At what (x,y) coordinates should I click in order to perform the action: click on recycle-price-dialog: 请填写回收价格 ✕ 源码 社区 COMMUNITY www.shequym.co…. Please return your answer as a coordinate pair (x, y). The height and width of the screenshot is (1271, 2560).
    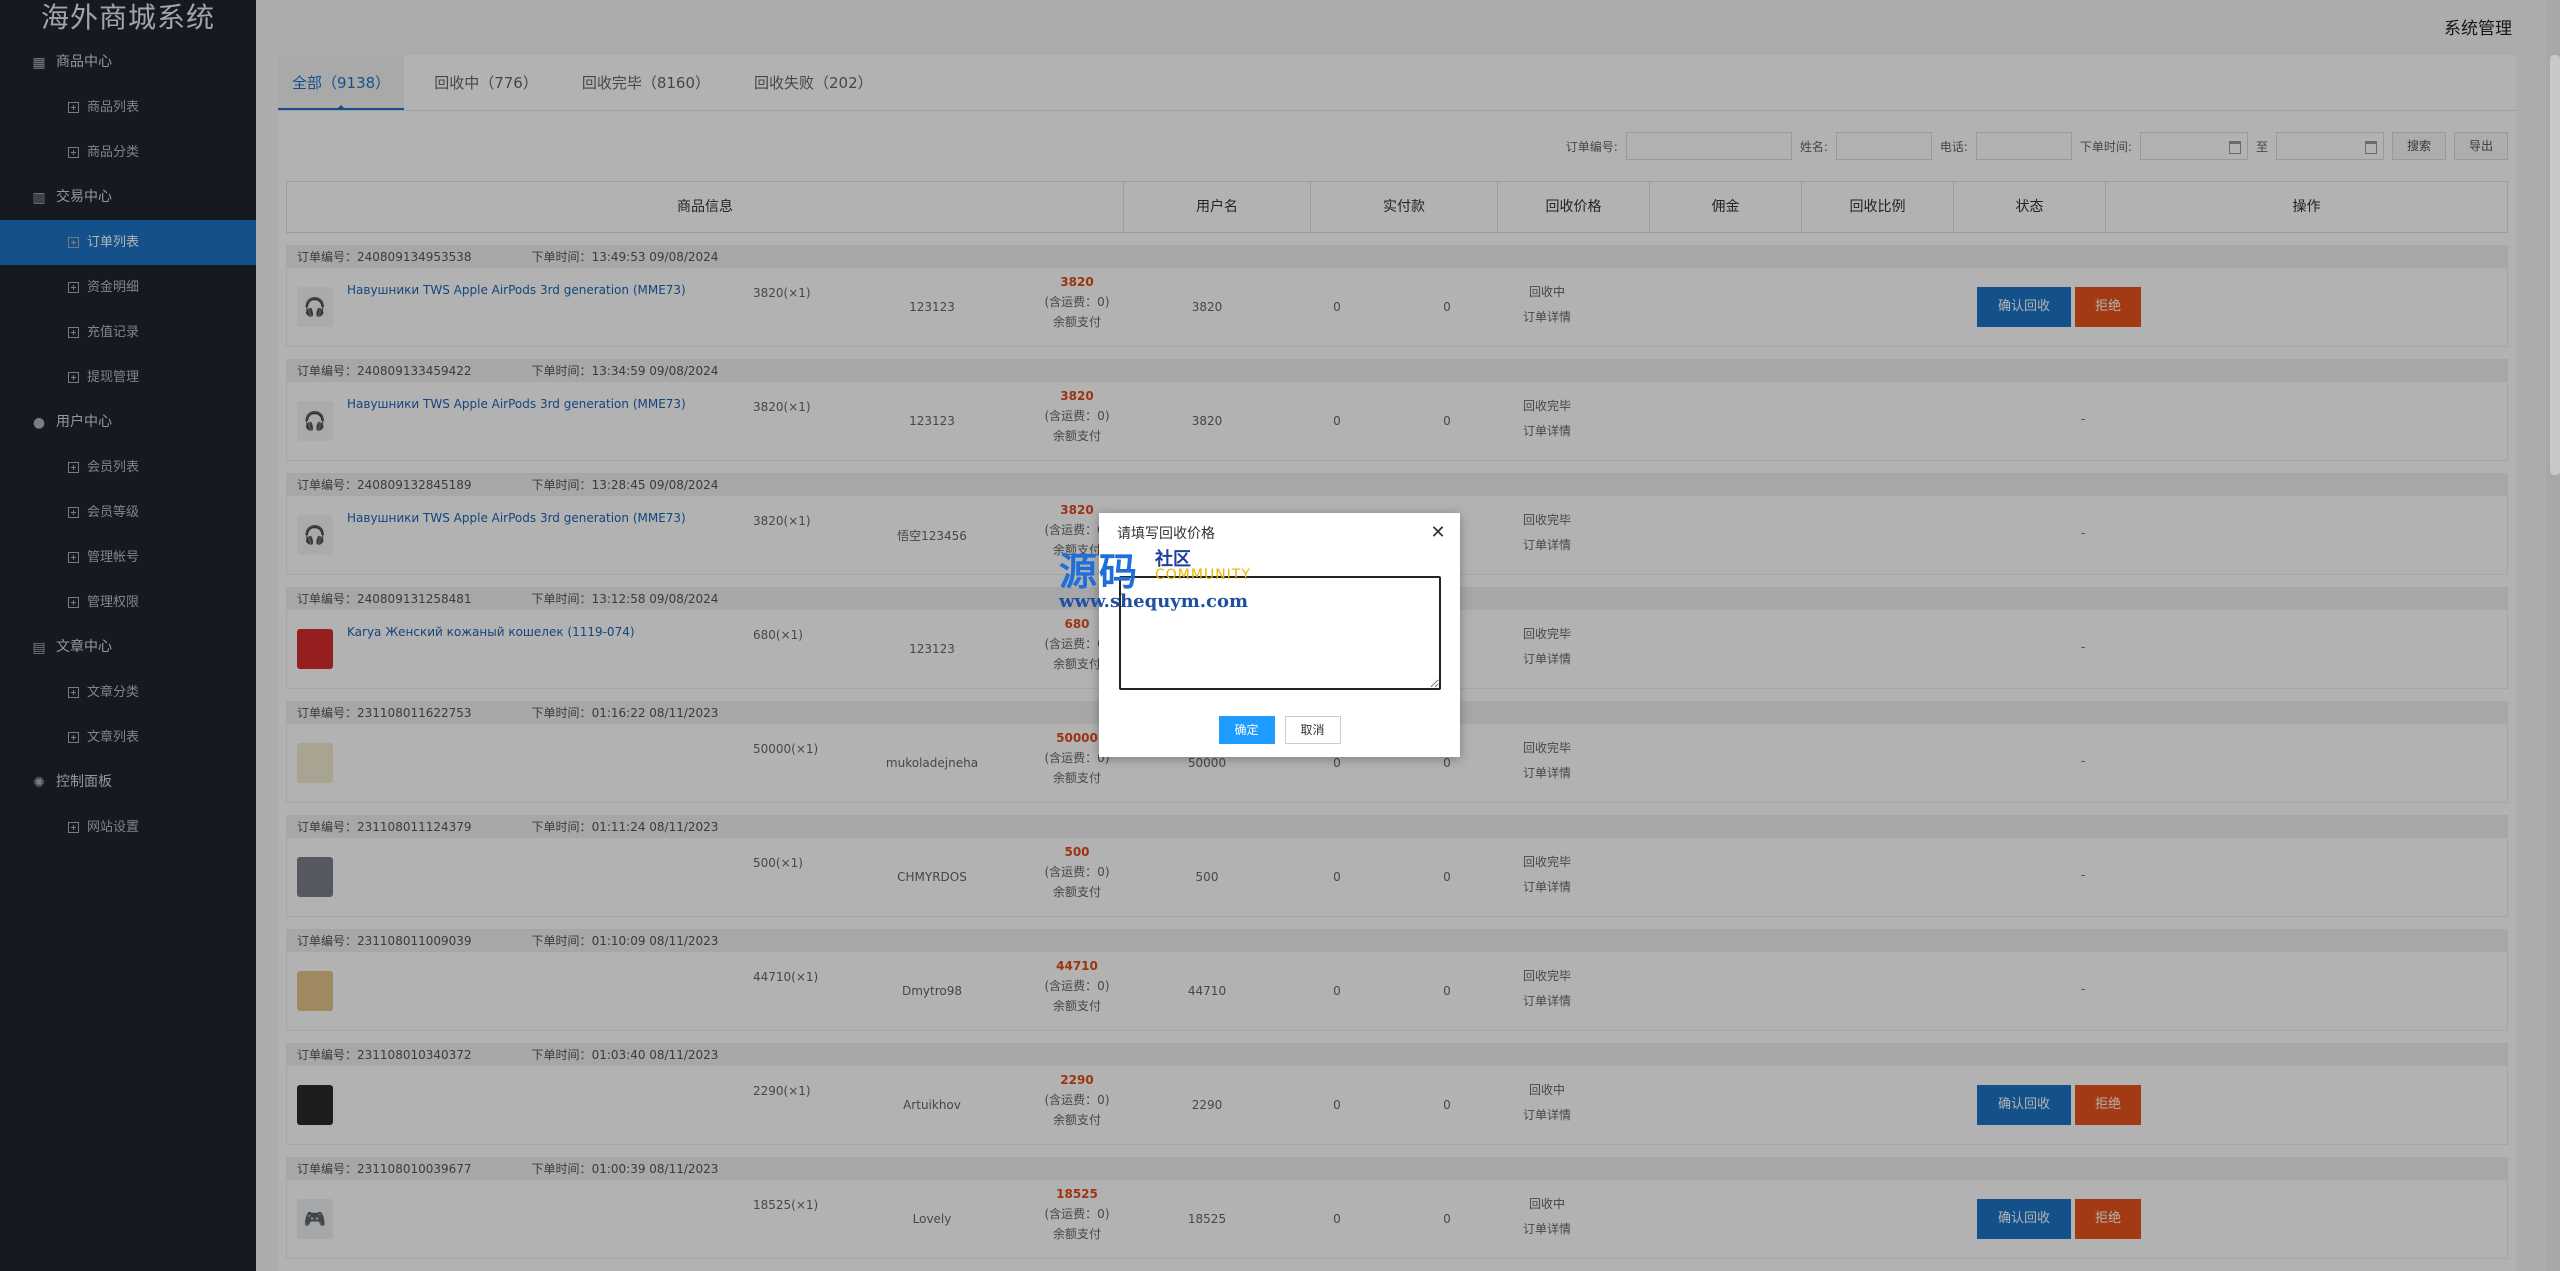
    Looking at the image, I should click on (1259, 635).